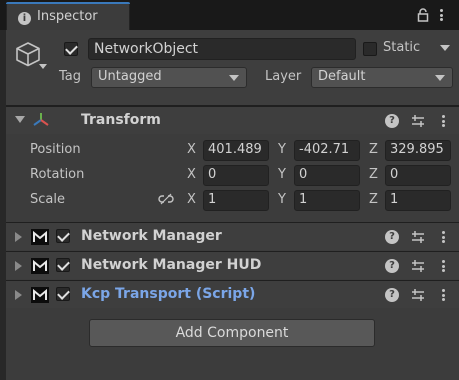 This screenshot has height=380, width=459. Describe the element at coordinates (24, 18) in the screenshot. I see `info-icon: i` at that location.